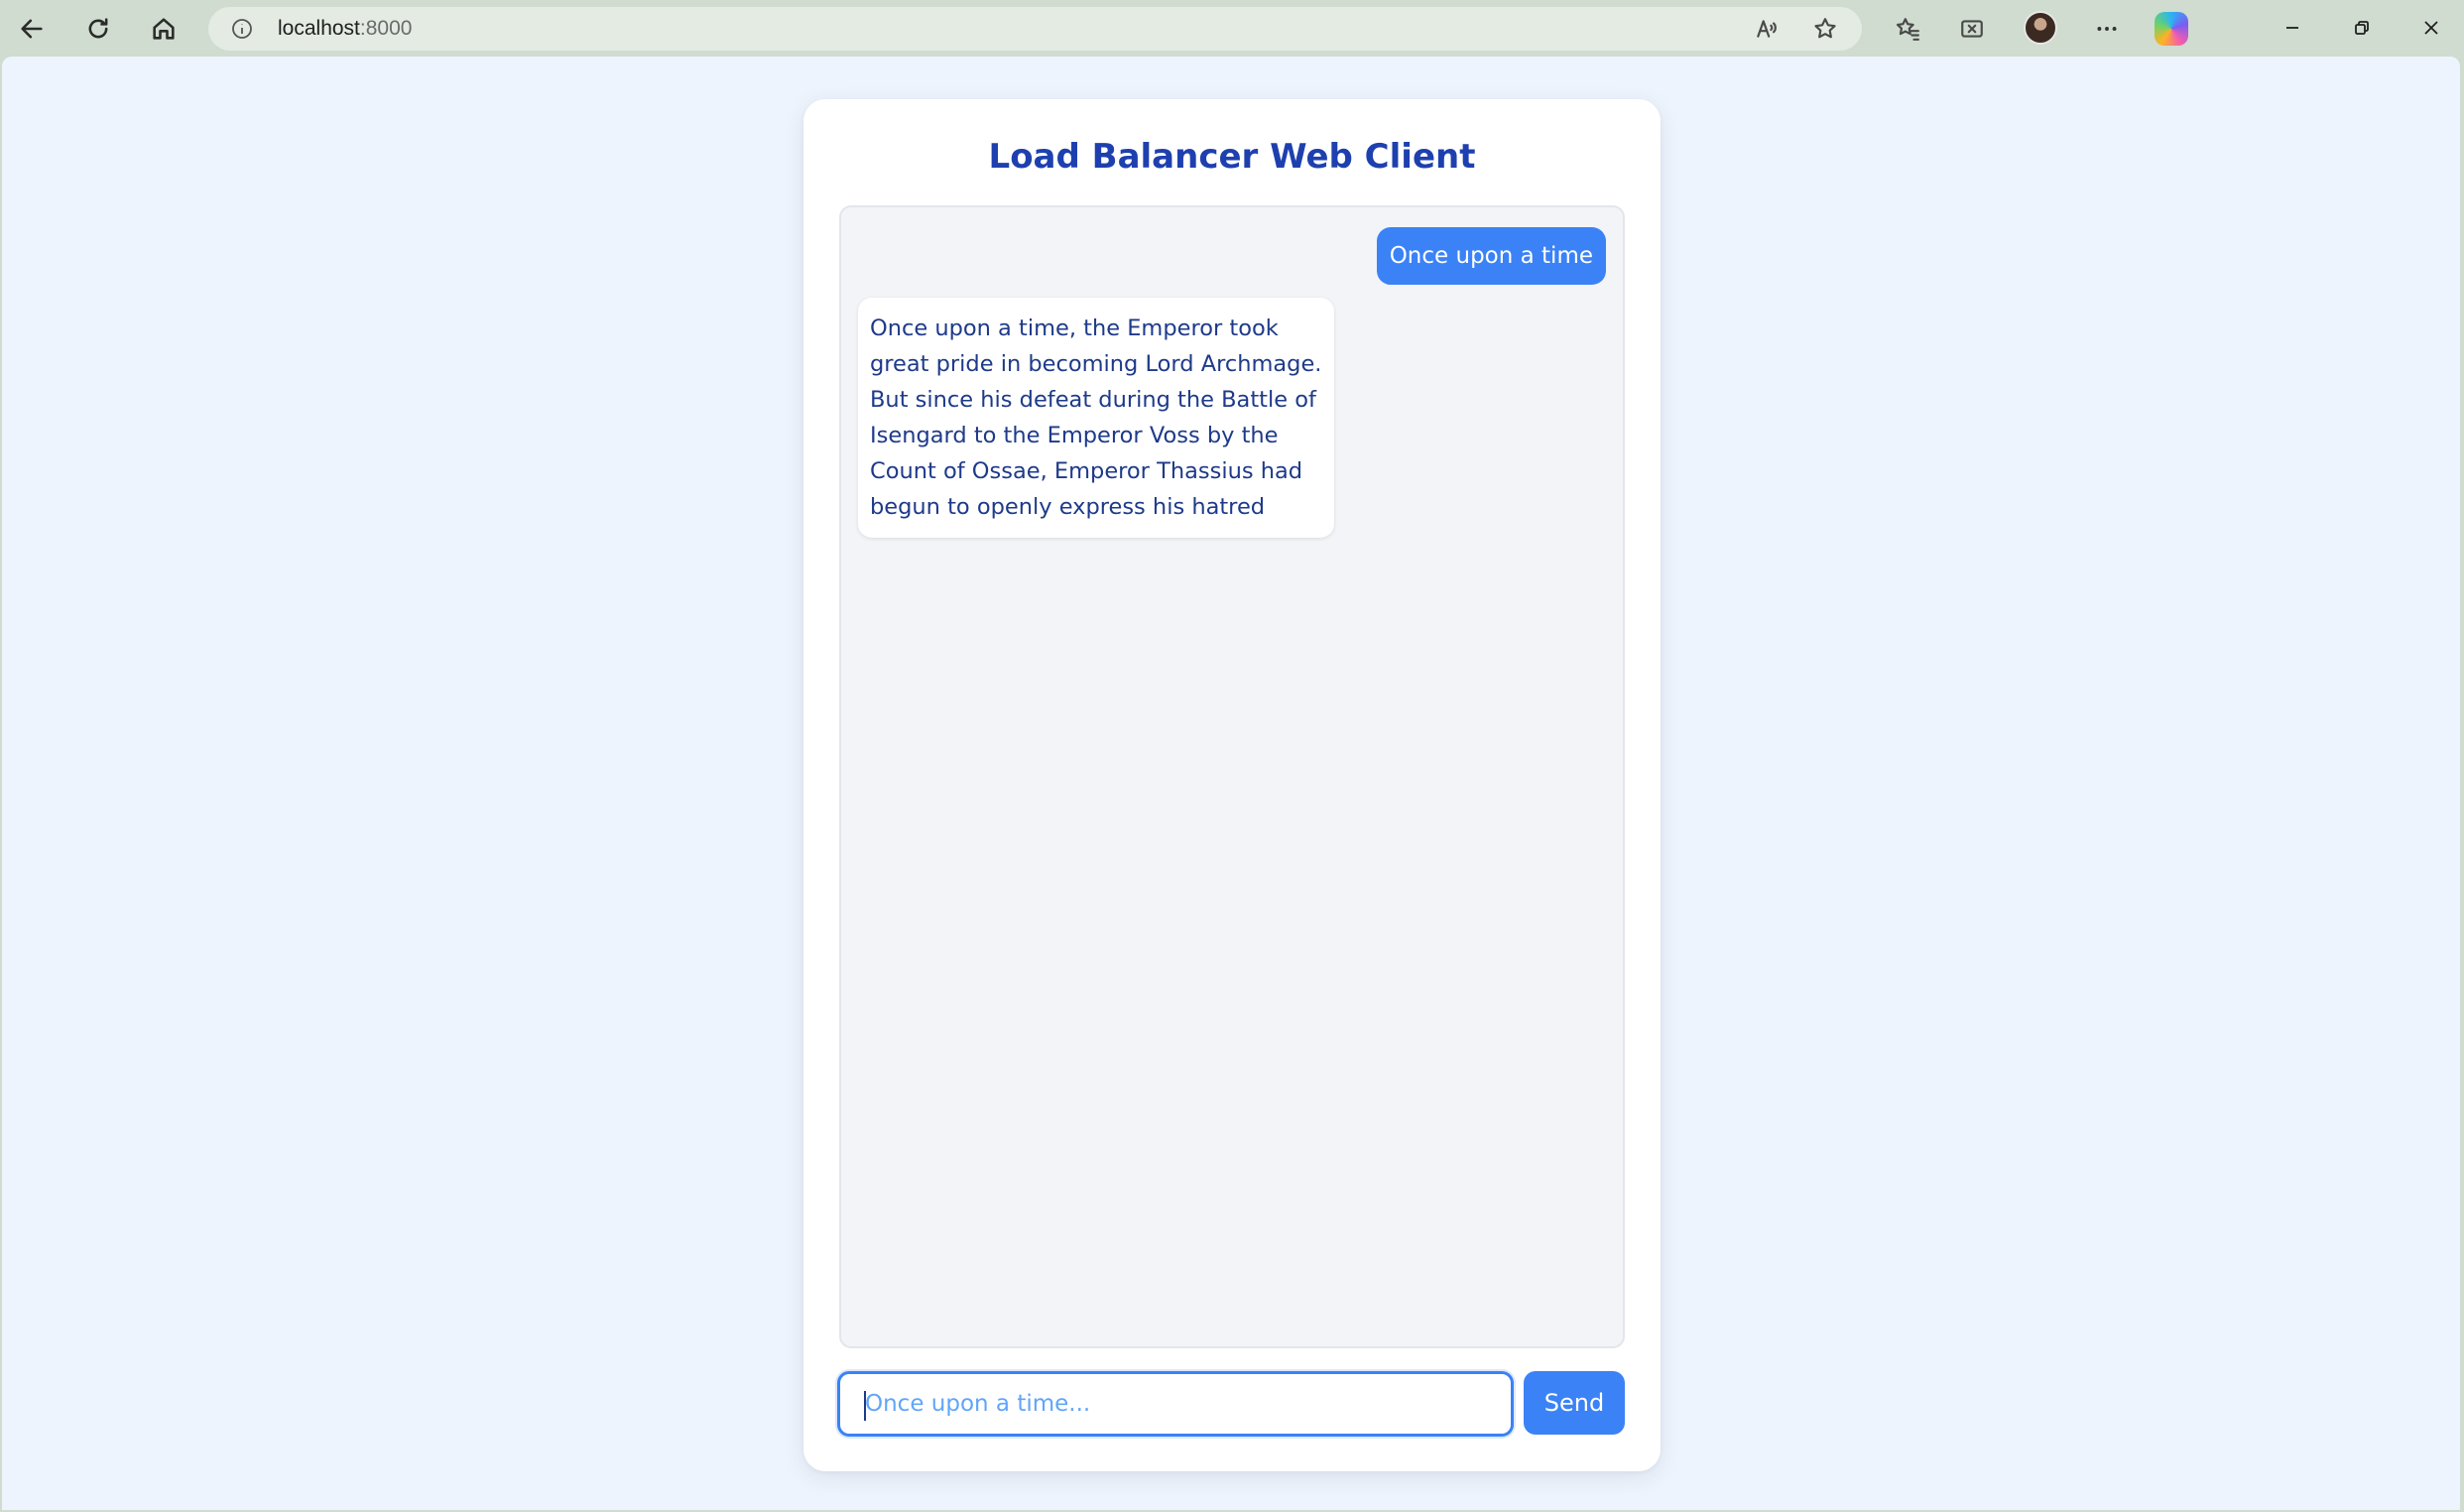 The image size is (2464, 1512). I want to click on restore-icon, so click(2362, 28).